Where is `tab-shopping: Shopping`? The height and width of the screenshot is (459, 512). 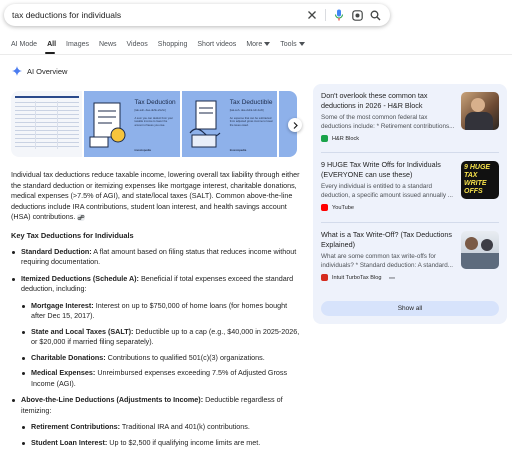 tab-shopping: Shopping is located at coordinates (173, 44).